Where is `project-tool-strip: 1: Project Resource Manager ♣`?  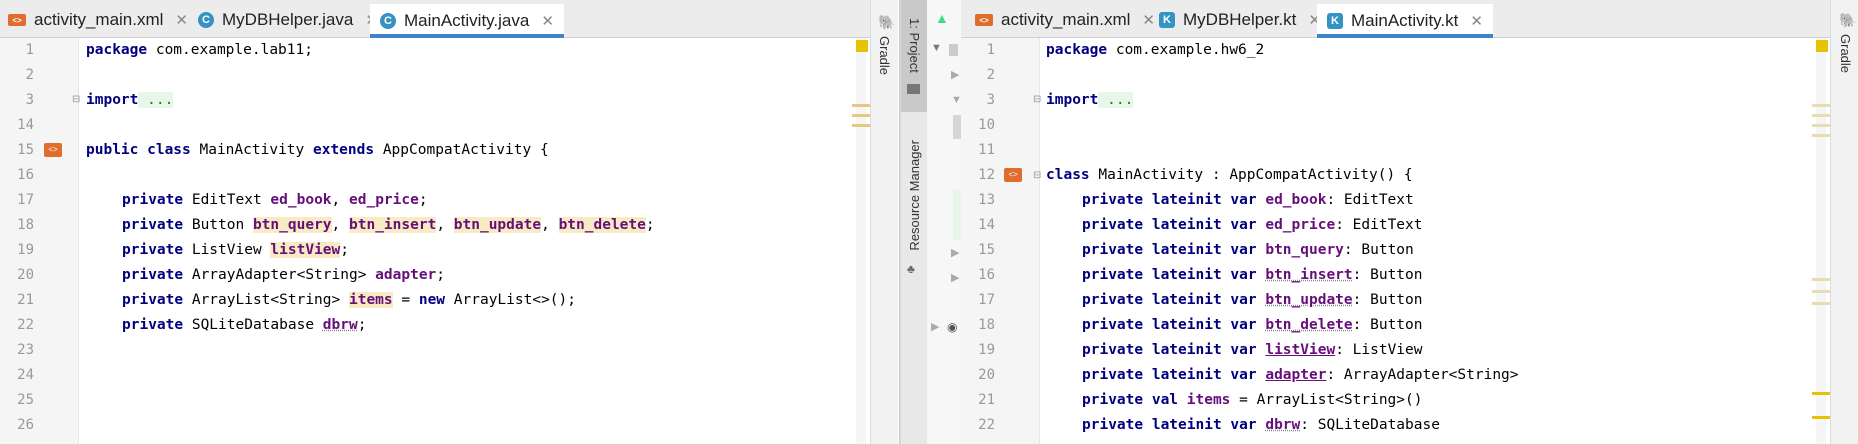 project-tool-strip: 1: Project Resource Manager ♣ is located at coordinates (913, 222).